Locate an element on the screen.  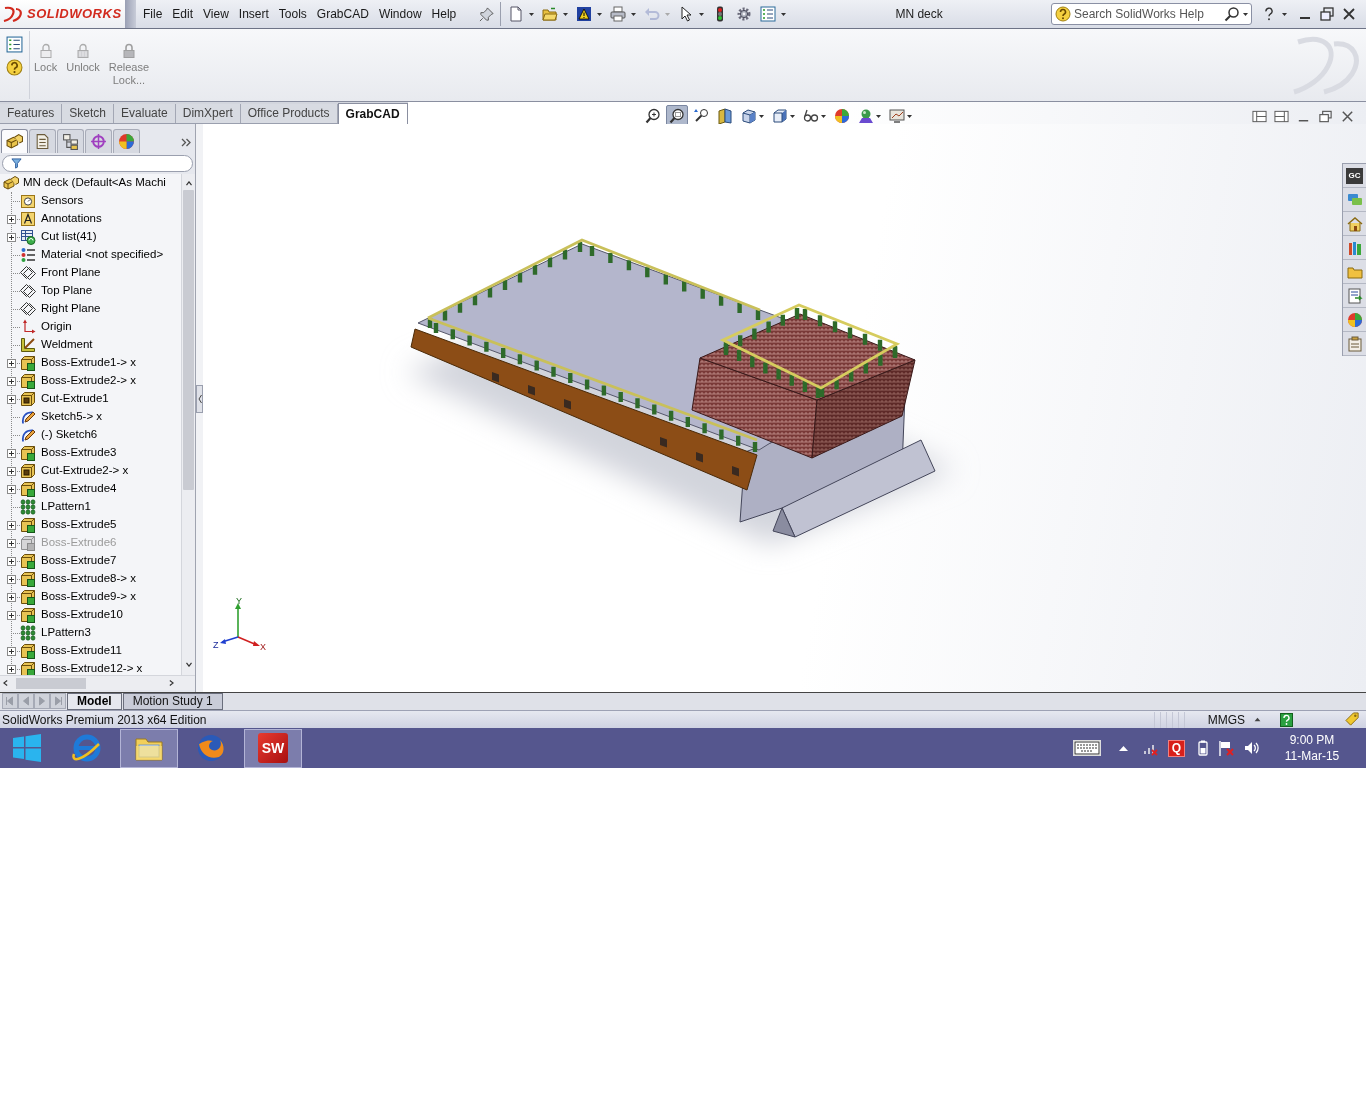
tree-item: MN deck (Default<As Machi is located at coordinates (94, 183).